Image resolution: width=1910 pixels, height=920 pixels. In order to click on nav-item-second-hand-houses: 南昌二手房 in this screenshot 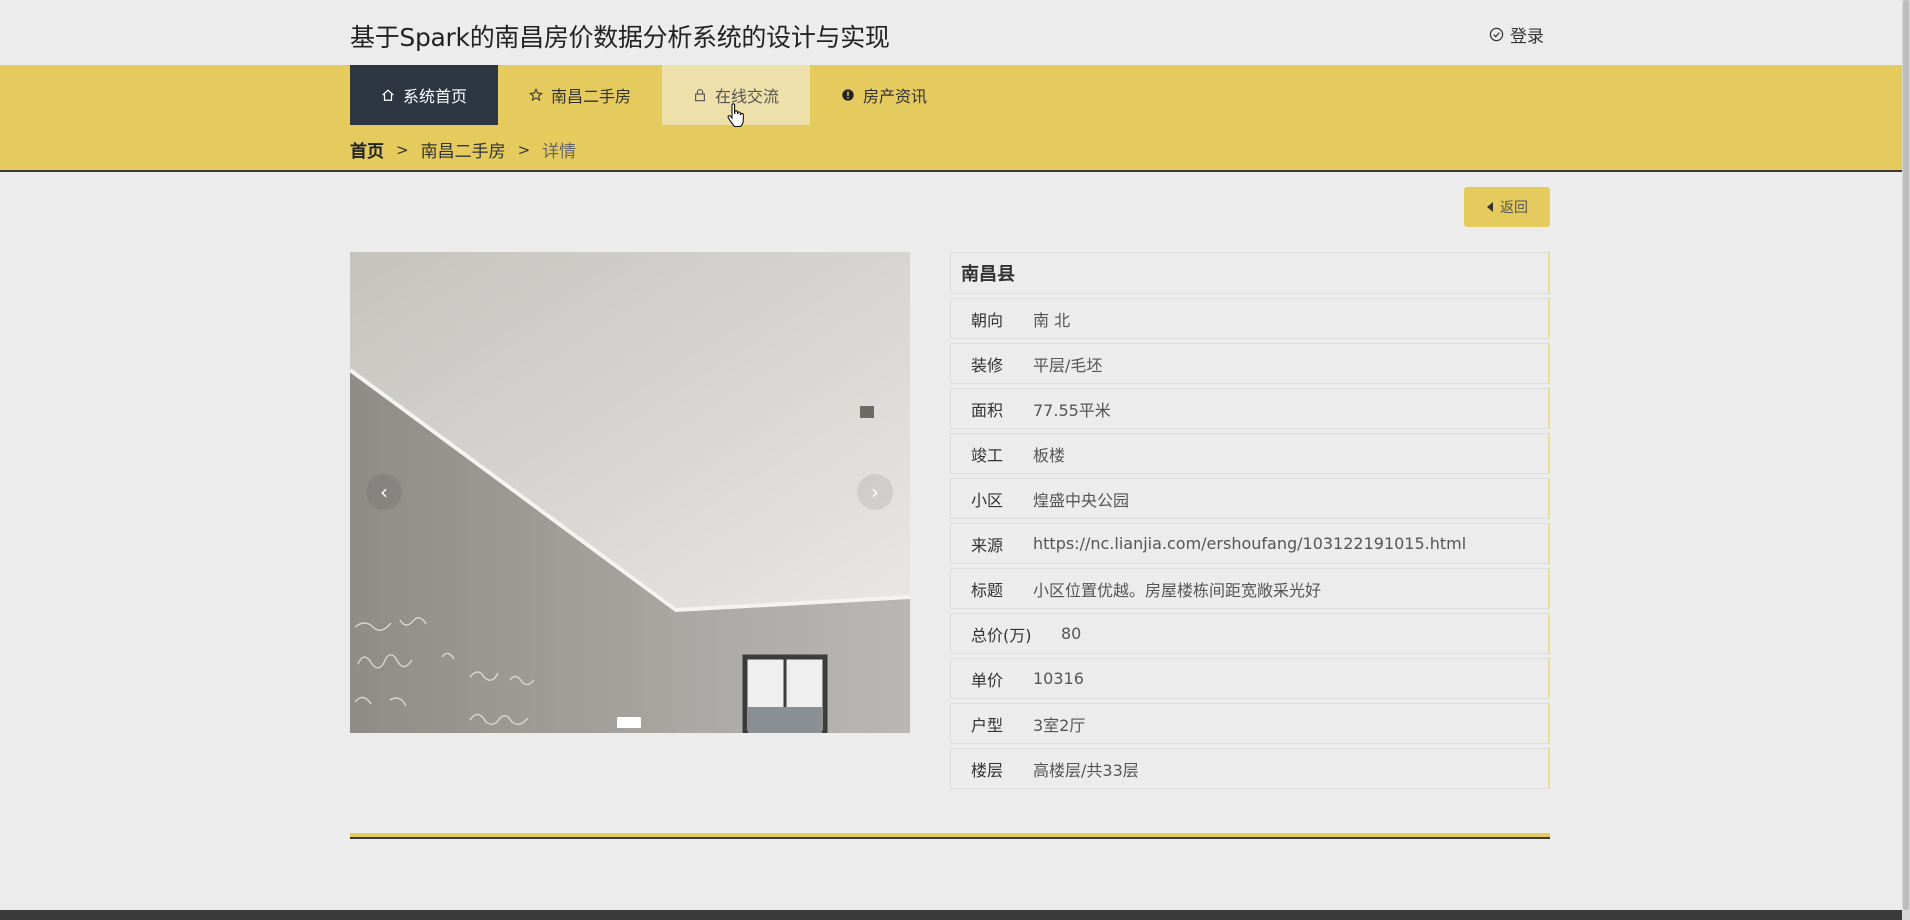, I will do `click(580, 95)`.